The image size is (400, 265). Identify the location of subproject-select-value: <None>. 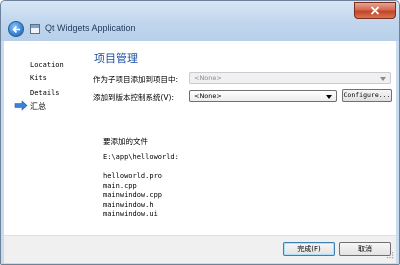
(208, 78).